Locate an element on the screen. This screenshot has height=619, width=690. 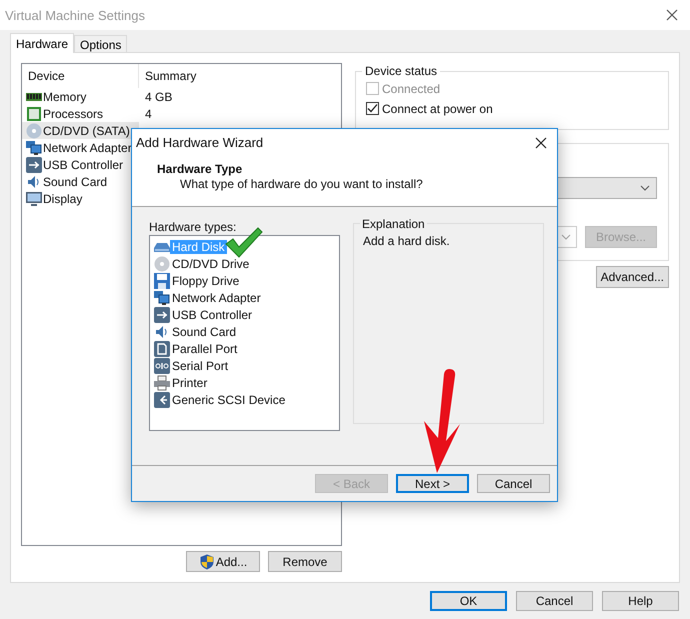
group-title: Device status is located at coordinates (401, 71).